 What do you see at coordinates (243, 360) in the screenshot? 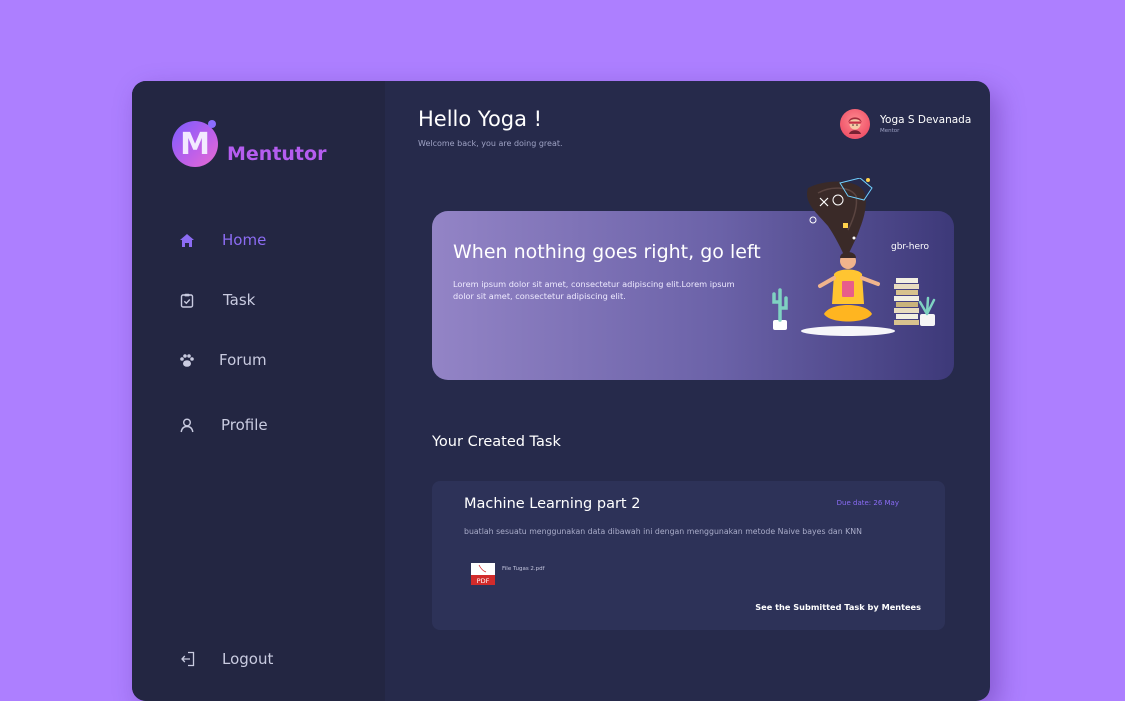
I see `sidebar-item-label: Forum` at bounding box center [243, 360].